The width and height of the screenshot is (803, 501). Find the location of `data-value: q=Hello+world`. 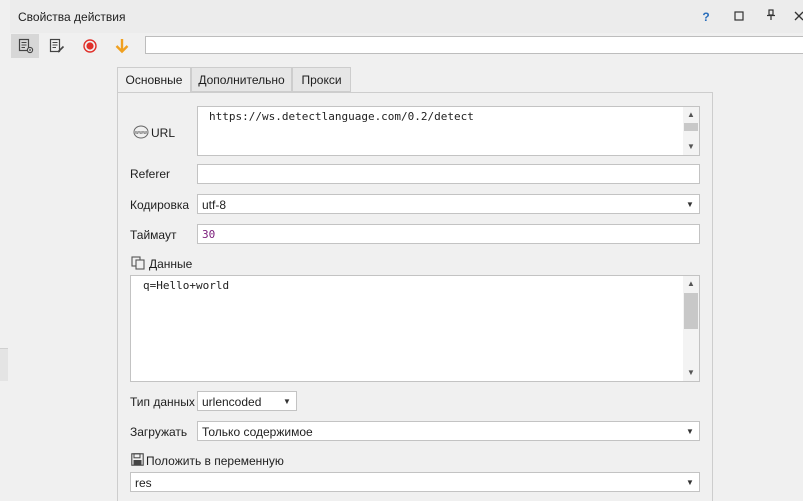

data-value: q=Hello+world is located at coordinates (186, 285).